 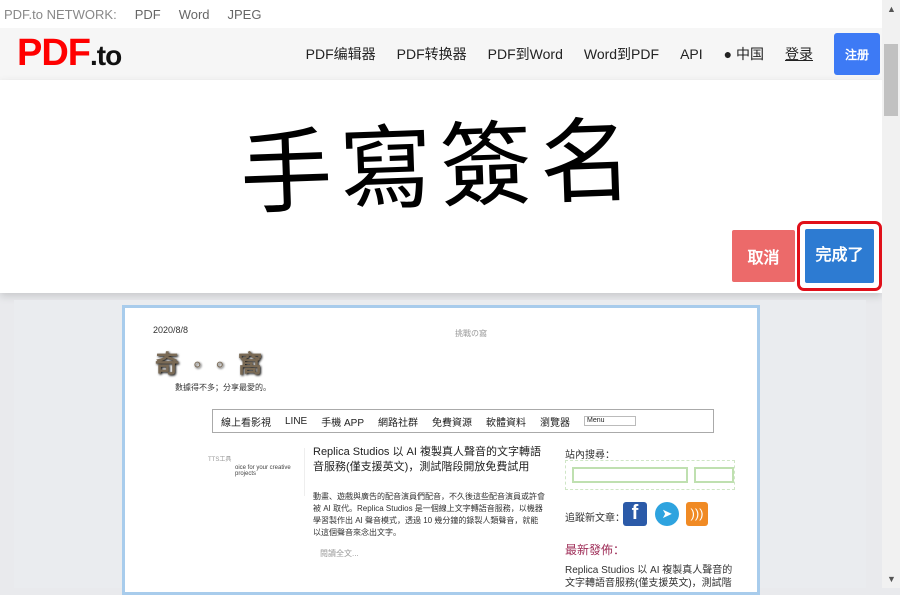 What do you see at coordinates (891, 579) in the screenshot?
I see `scroll-down-icon: ▼` at bounding box center [891, 579].